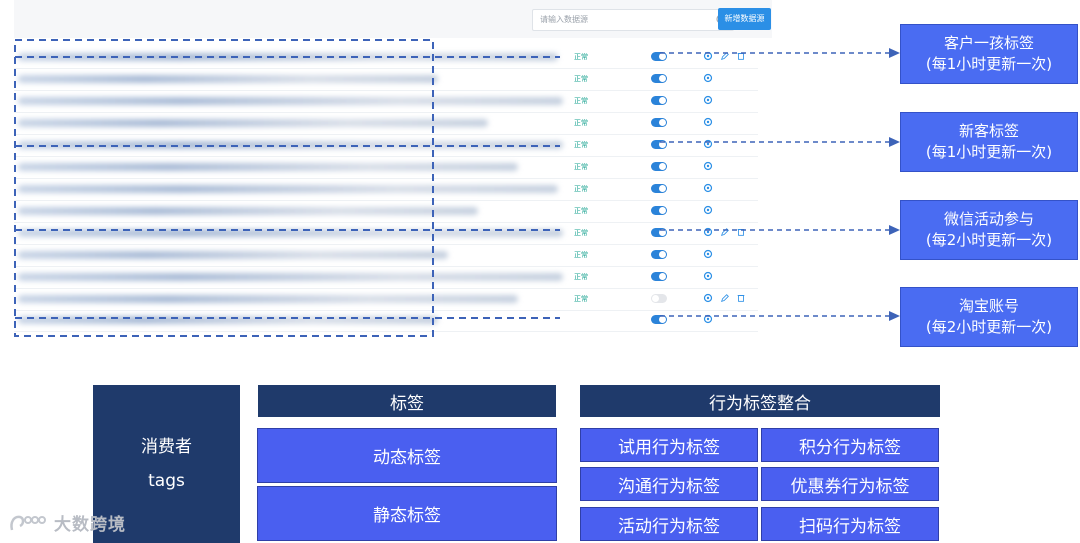 Image resolution: width=1080 pixels, height=543 pixels. What do you see at coordinates (166, 481) in the screenshot?
I see `tags-label: tags` at bounding box center [166, 481].